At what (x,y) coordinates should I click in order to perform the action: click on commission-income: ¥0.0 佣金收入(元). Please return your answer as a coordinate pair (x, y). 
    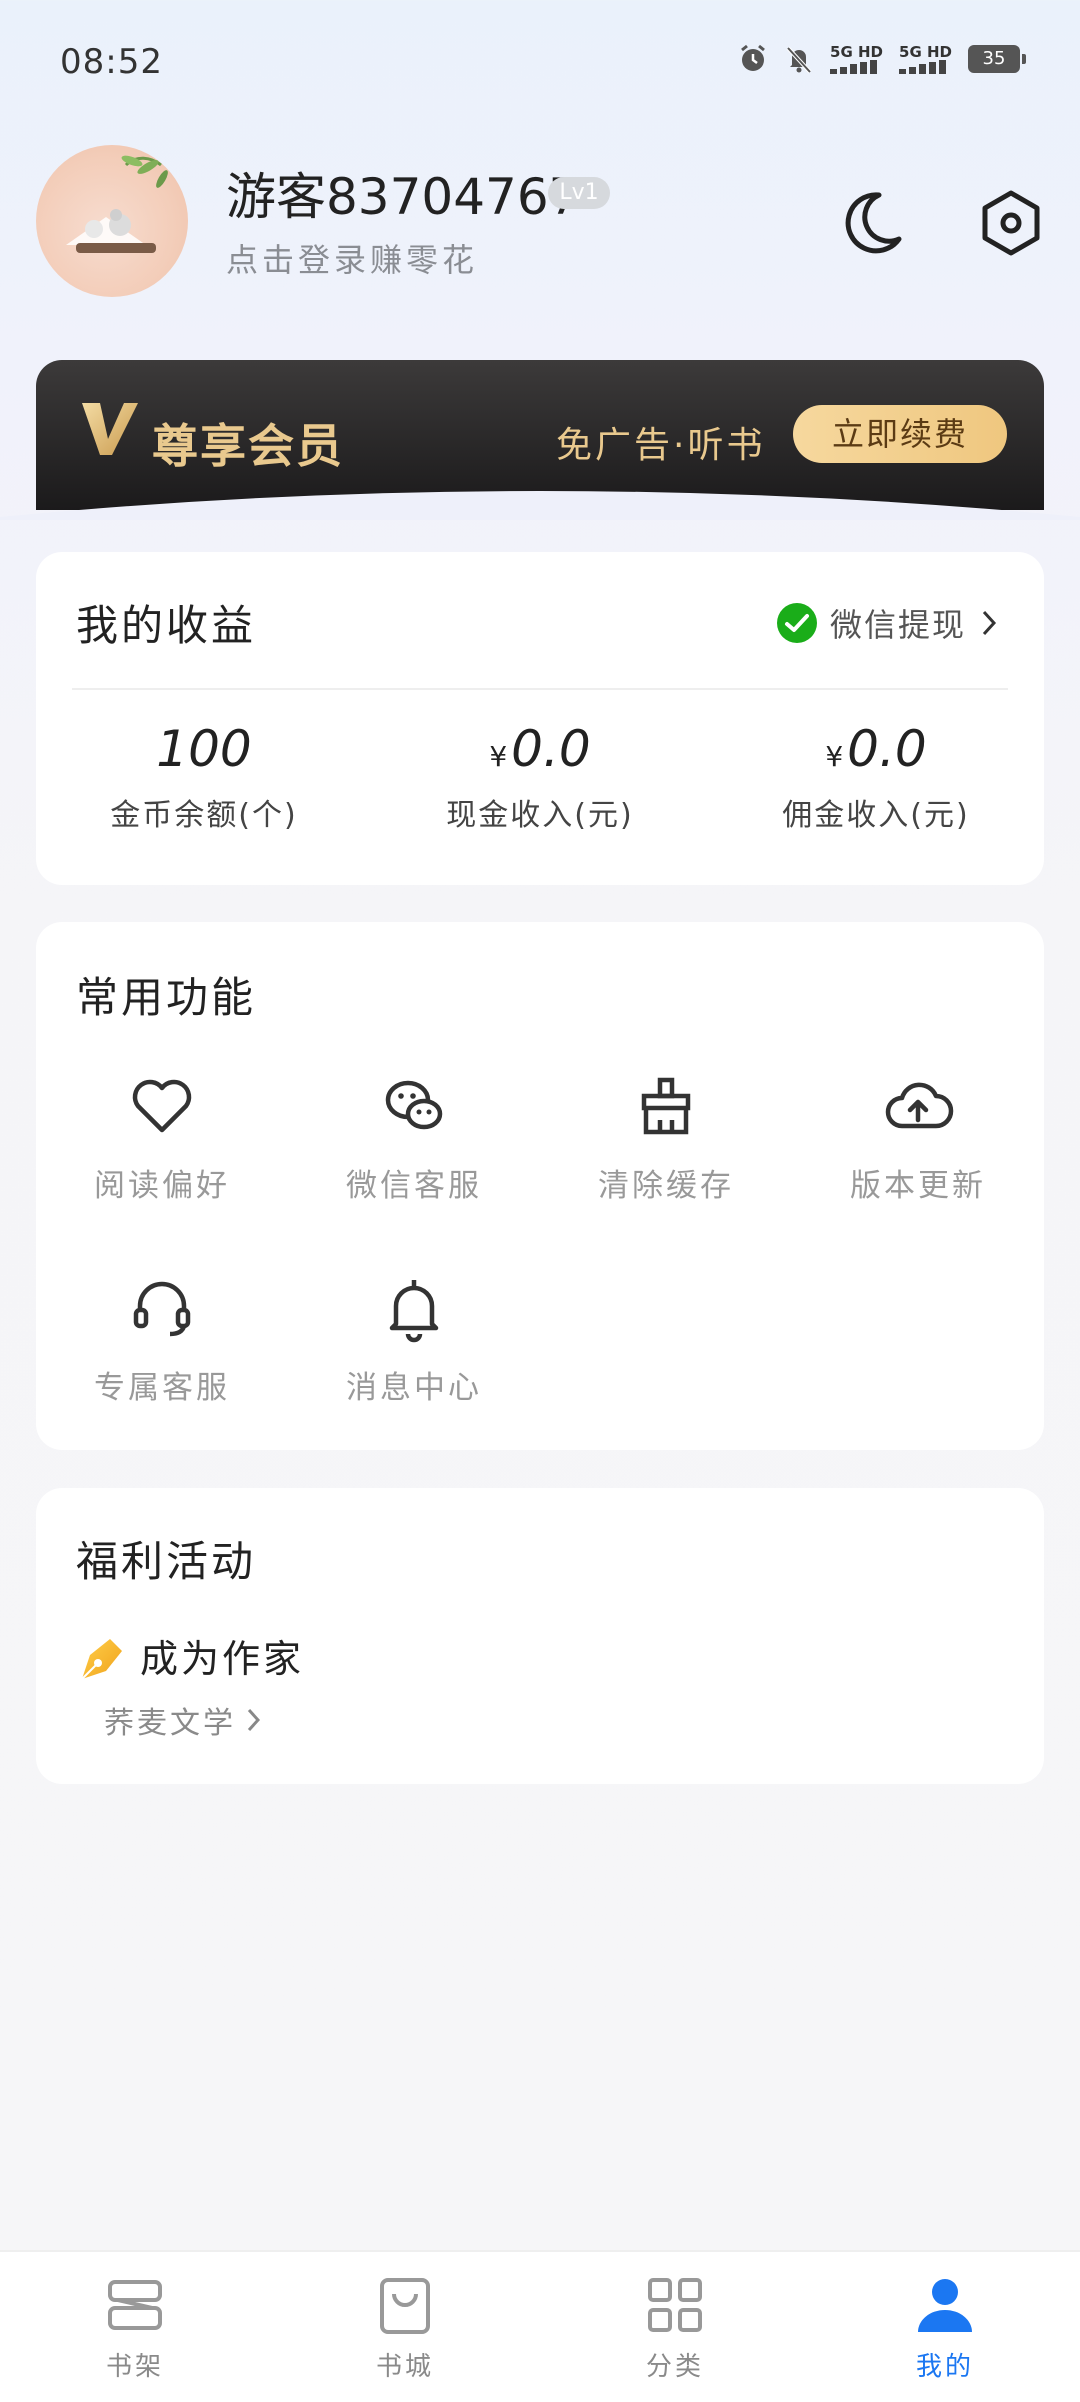
    Looking at the image, I should click on (876, 777).